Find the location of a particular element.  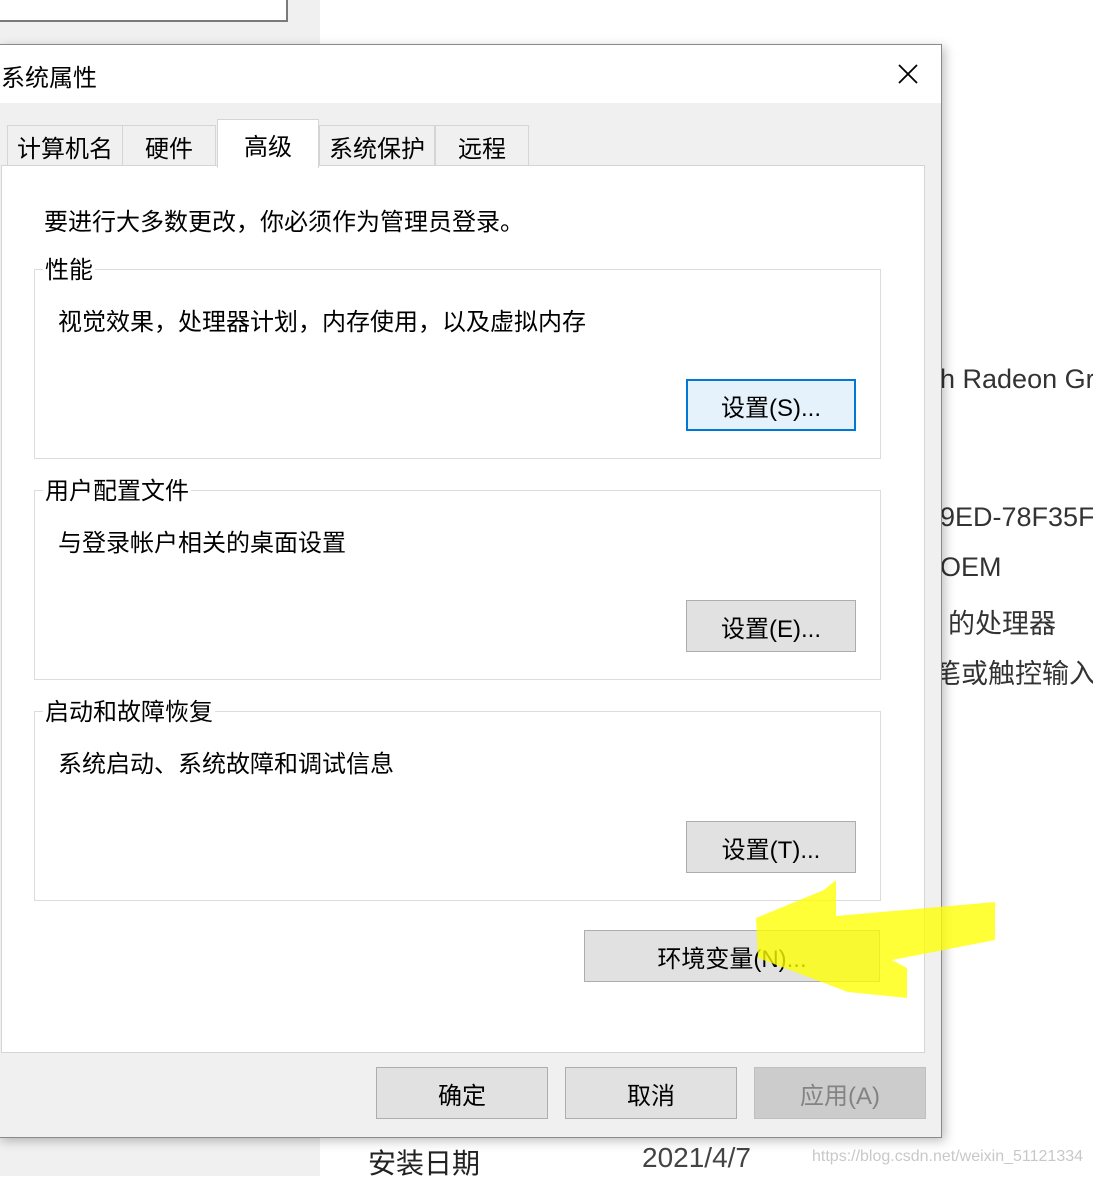

watermark: https://blog.csdn.net/weixin_51121334 is located at coordinates (948, 1156).